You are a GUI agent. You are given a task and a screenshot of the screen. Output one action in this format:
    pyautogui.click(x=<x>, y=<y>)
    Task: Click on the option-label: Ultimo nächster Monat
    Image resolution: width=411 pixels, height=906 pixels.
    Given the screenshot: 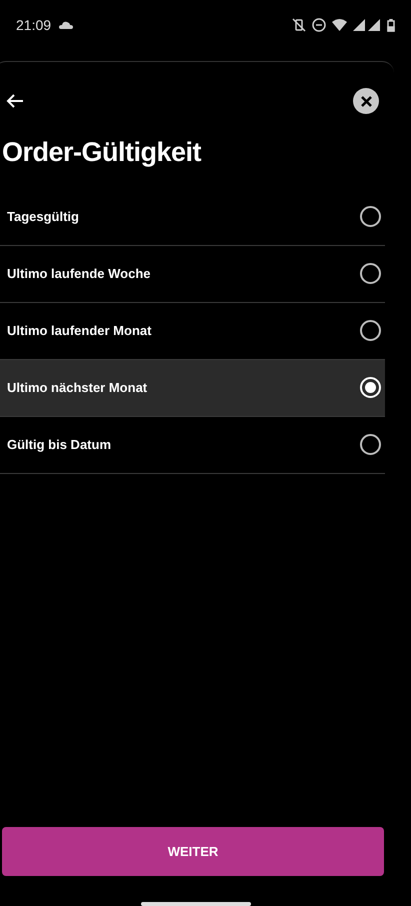 What is the action you would take?
    pyautogui.click(x=77, y=387)
    